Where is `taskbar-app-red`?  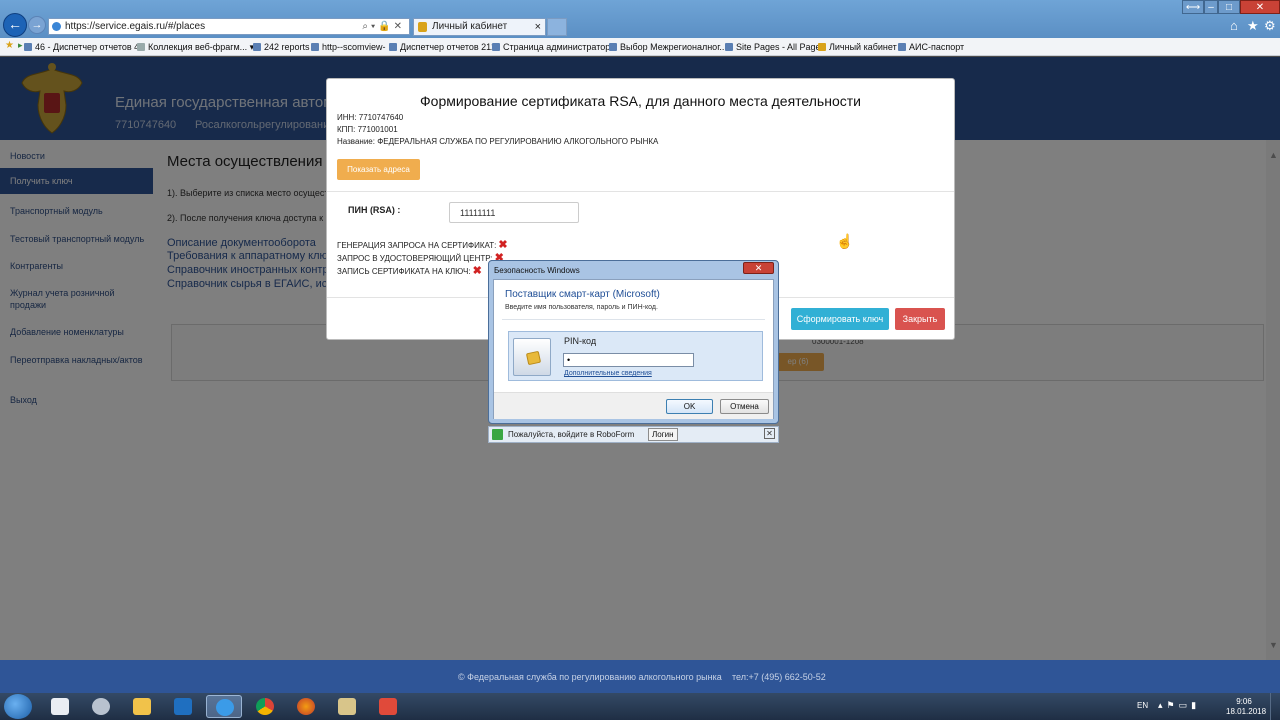 taskbar-app-red is located at coordinates (388, 706).